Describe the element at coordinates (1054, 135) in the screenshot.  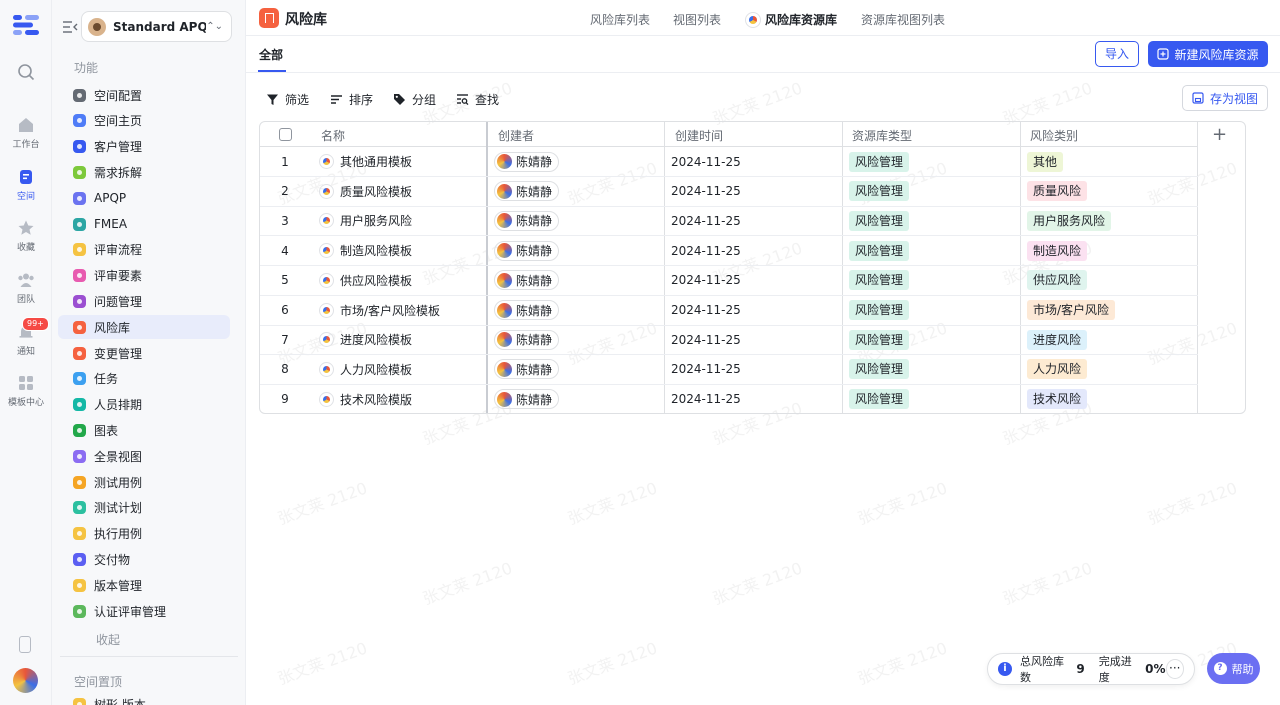
I see `col-header-risk-category: 风险类别` at that location.